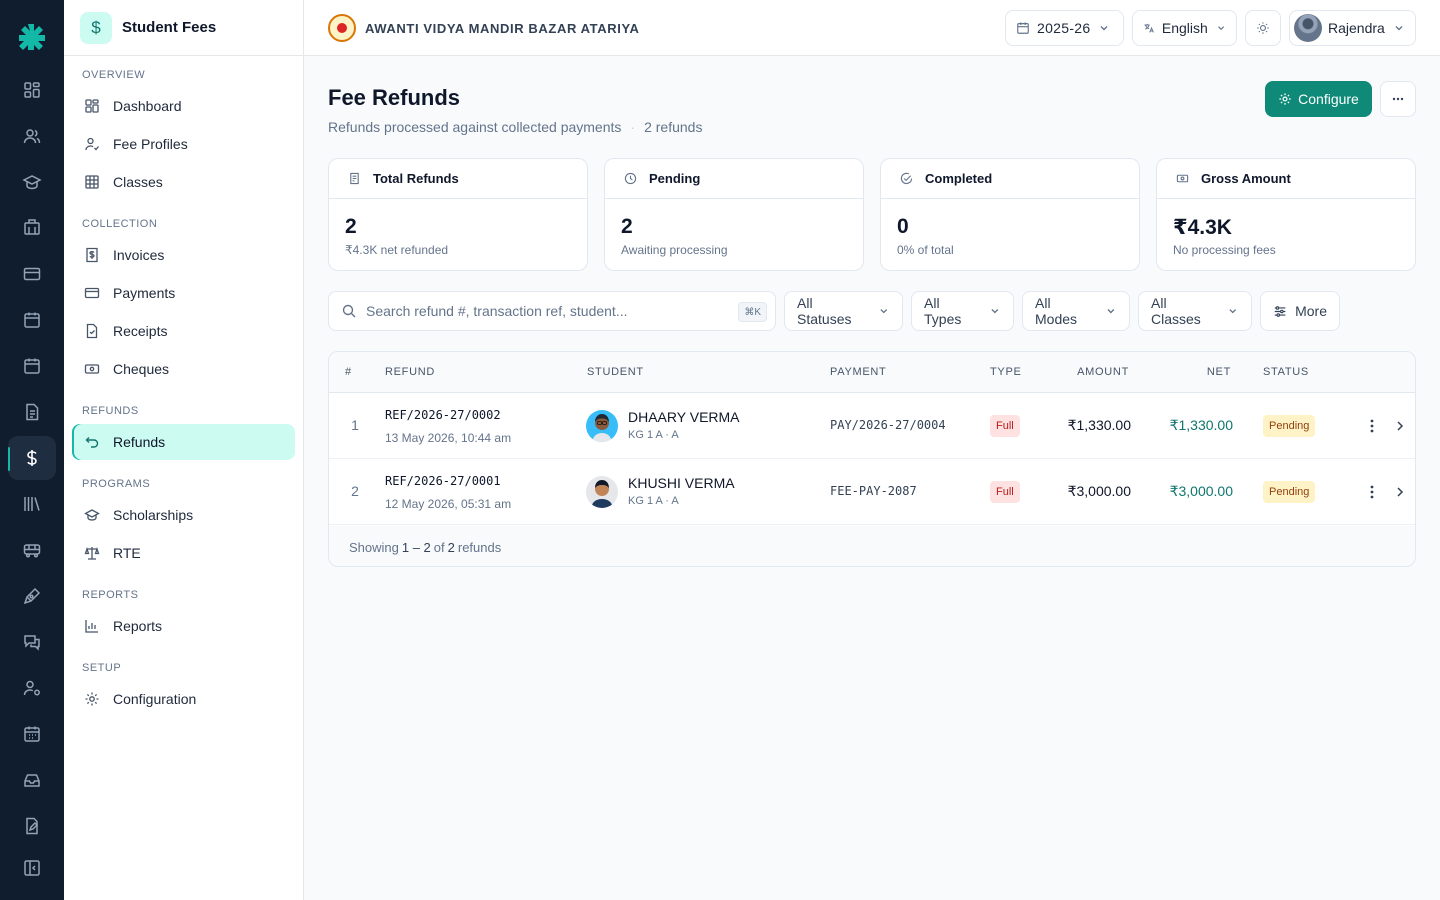 This screenshot has height=900, width=1440. I want to click on refund-amount: ₹1,330.00, so click(1099, 425).